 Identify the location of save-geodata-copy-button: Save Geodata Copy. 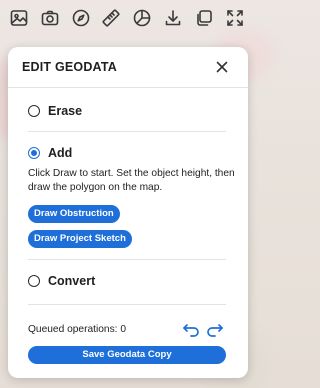
(127, 355).